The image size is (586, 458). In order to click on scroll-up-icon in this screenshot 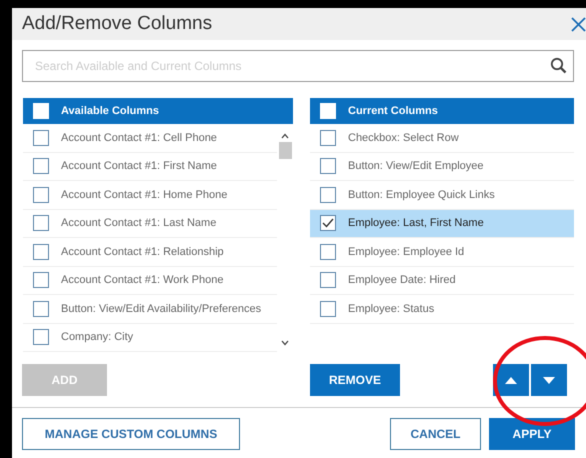, I will do `click(285, 136)`.